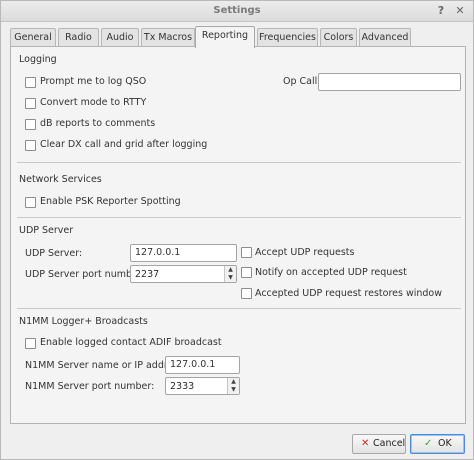 This screenshot has width=474, height=460. Describe the element at coordinates (33, 37) in the screenshot. I see `tab-general: General` at that location.